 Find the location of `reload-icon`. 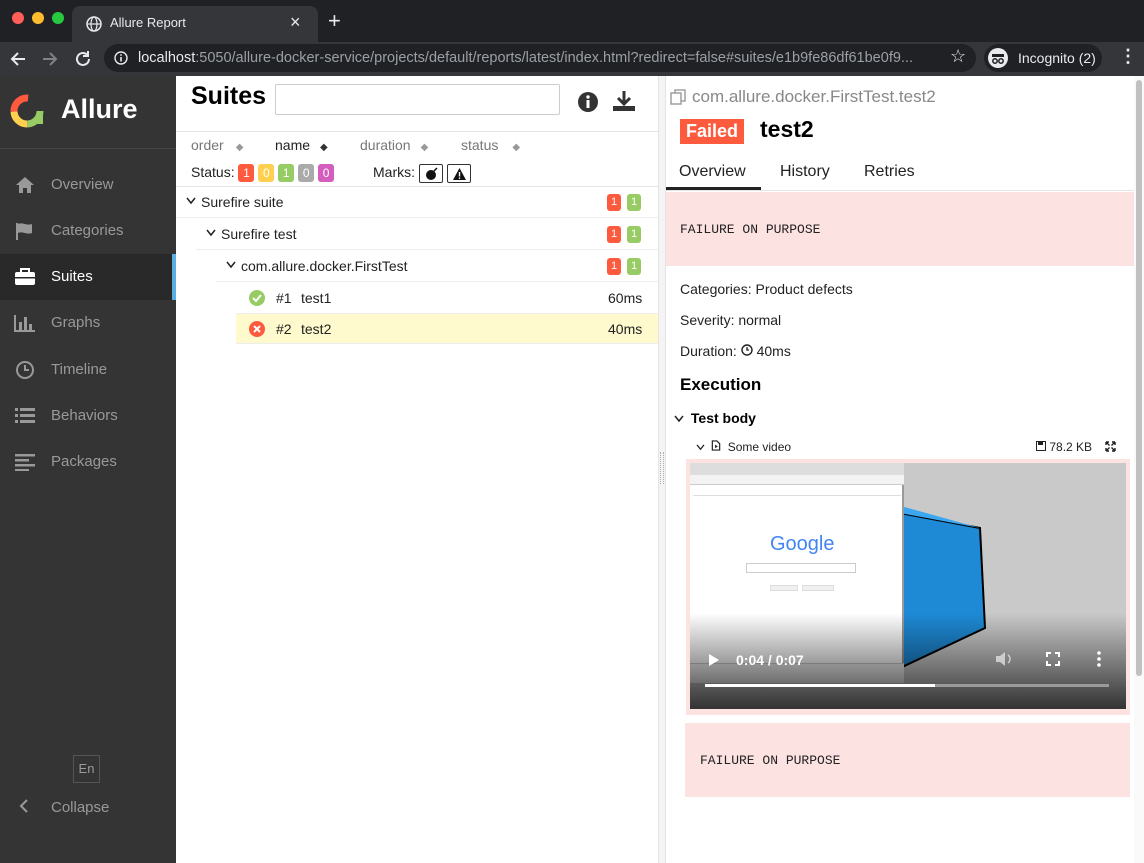

reload-icon is located at coordinates (83, 59).